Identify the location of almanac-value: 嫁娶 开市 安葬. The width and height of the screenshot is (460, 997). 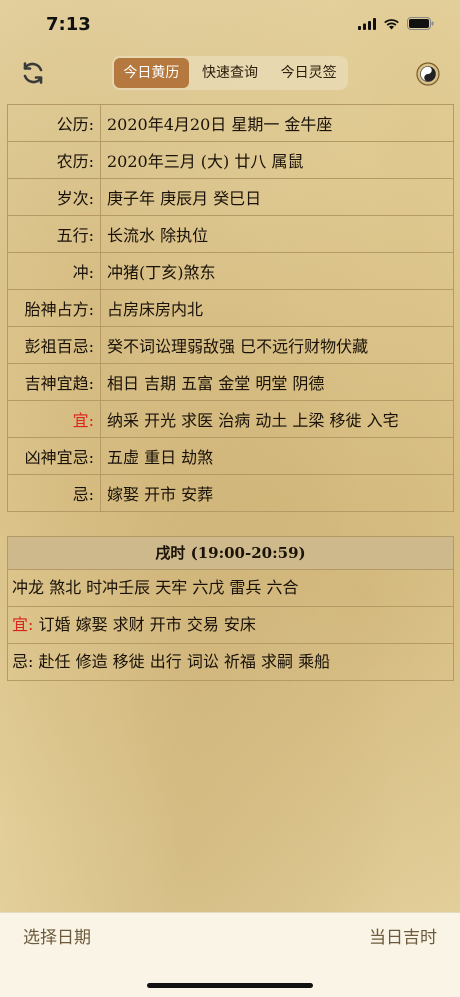
(277, 493).